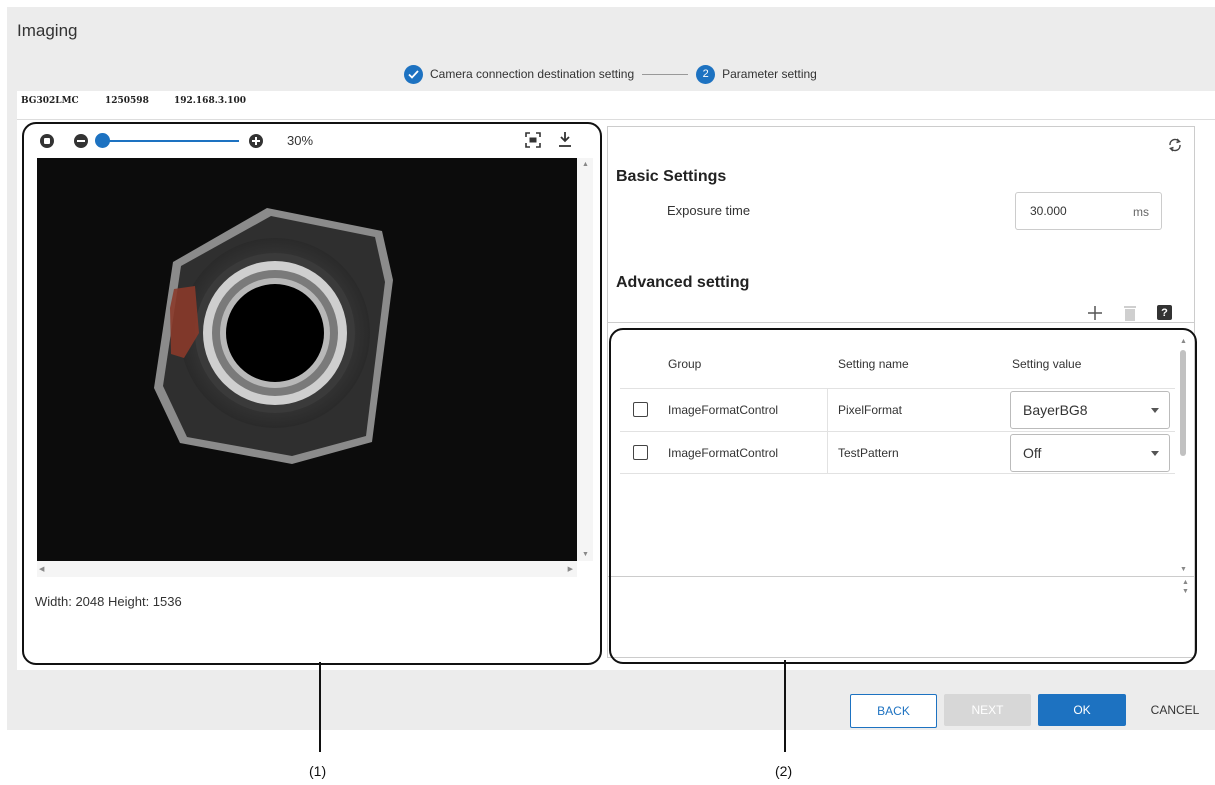 This screenshot has width=1215, height=785. I want to click on camera-info-bar: BG302LMC 1250598 192.168.3.100, so click(616, 105).